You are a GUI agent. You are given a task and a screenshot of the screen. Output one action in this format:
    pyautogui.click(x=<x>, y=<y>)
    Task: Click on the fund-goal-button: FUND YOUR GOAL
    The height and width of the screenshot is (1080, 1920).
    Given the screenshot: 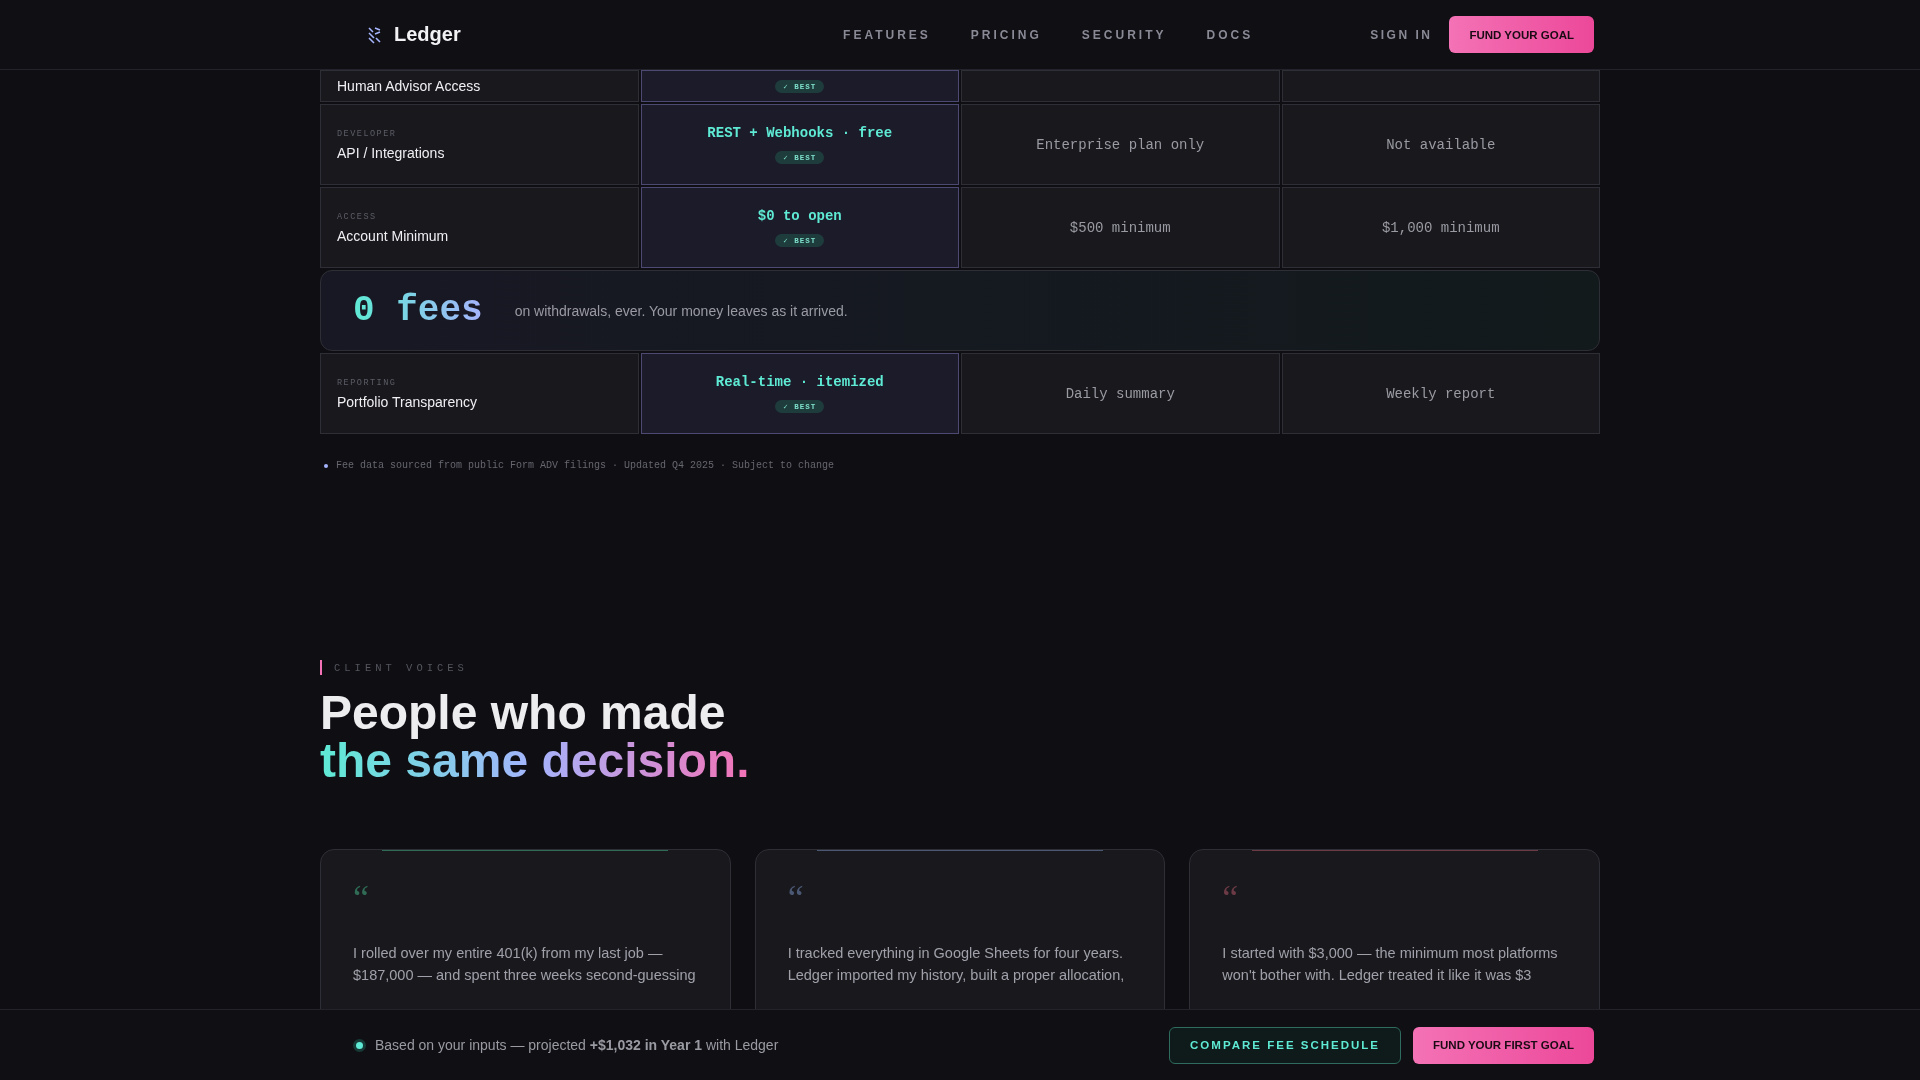 What is the action you would take?
    pyautogui.click(x=1521, y=34)
    